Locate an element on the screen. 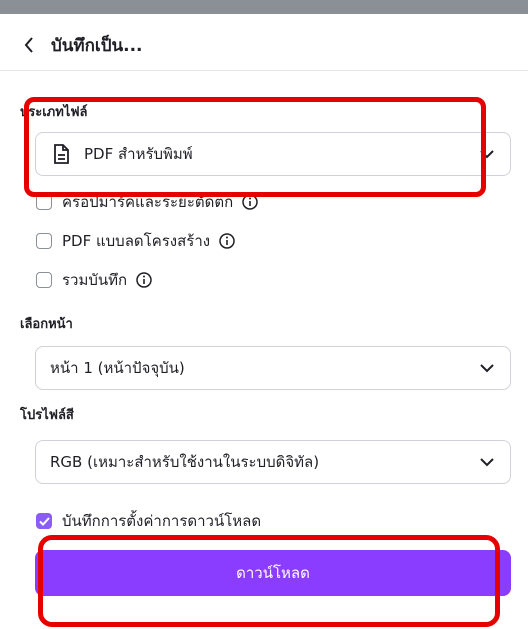  color-profile-label: โปรไฟล์สี is located at coordinates (47, 415).